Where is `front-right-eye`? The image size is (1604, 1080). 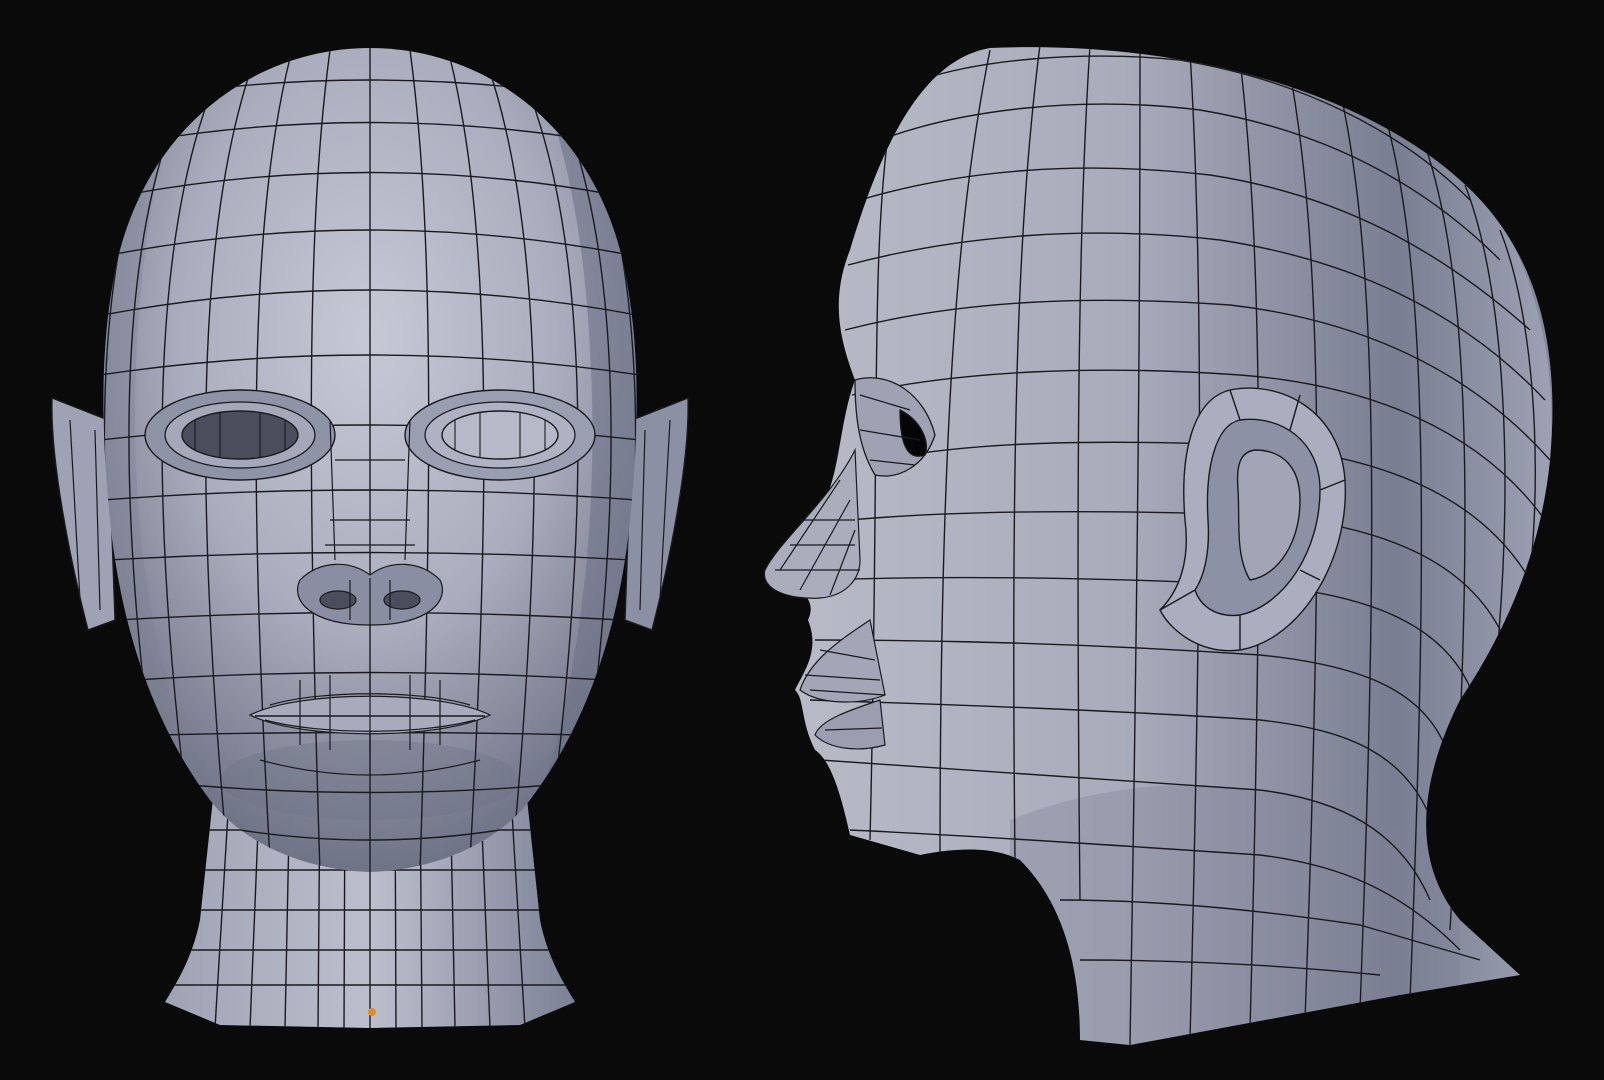
front-right-eye is located at coordinates (500, 435).